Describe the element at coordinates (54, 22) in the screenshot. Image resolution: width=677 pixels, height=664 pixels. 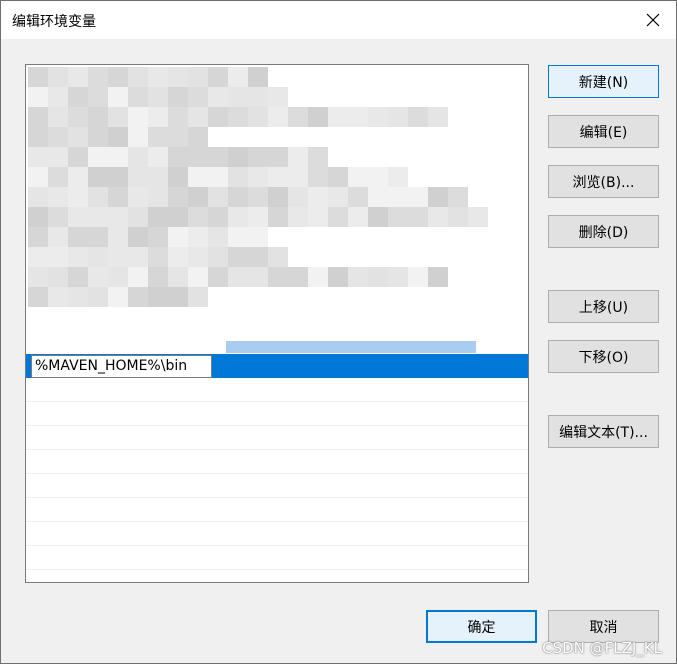
I see `dialog-title: 编辑环境变量` at that location.